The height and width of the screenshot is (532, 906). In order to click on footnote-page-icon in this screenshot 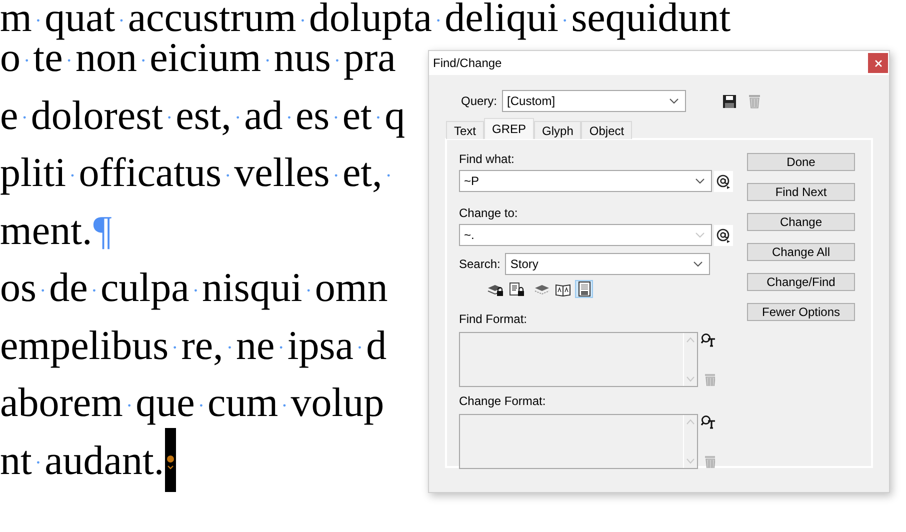, I will do `click(584, 289)`.